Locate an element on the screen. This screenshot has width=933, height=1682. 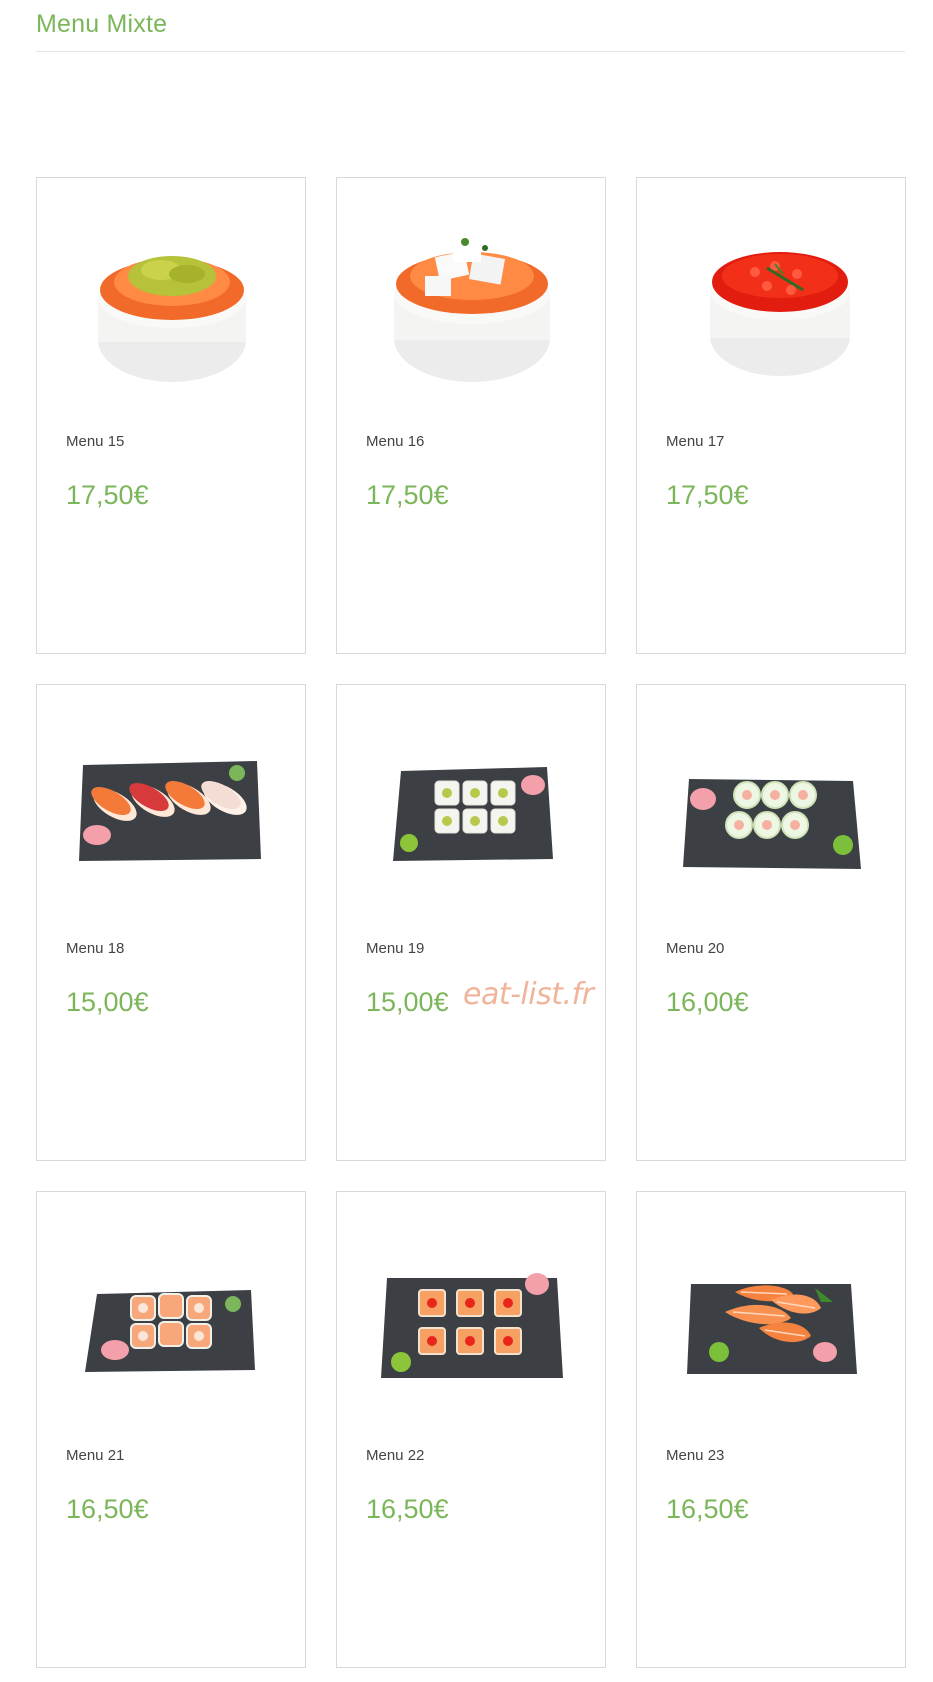
menu-card: Menu 19 15,00€ is located at coordinates (471, 922).